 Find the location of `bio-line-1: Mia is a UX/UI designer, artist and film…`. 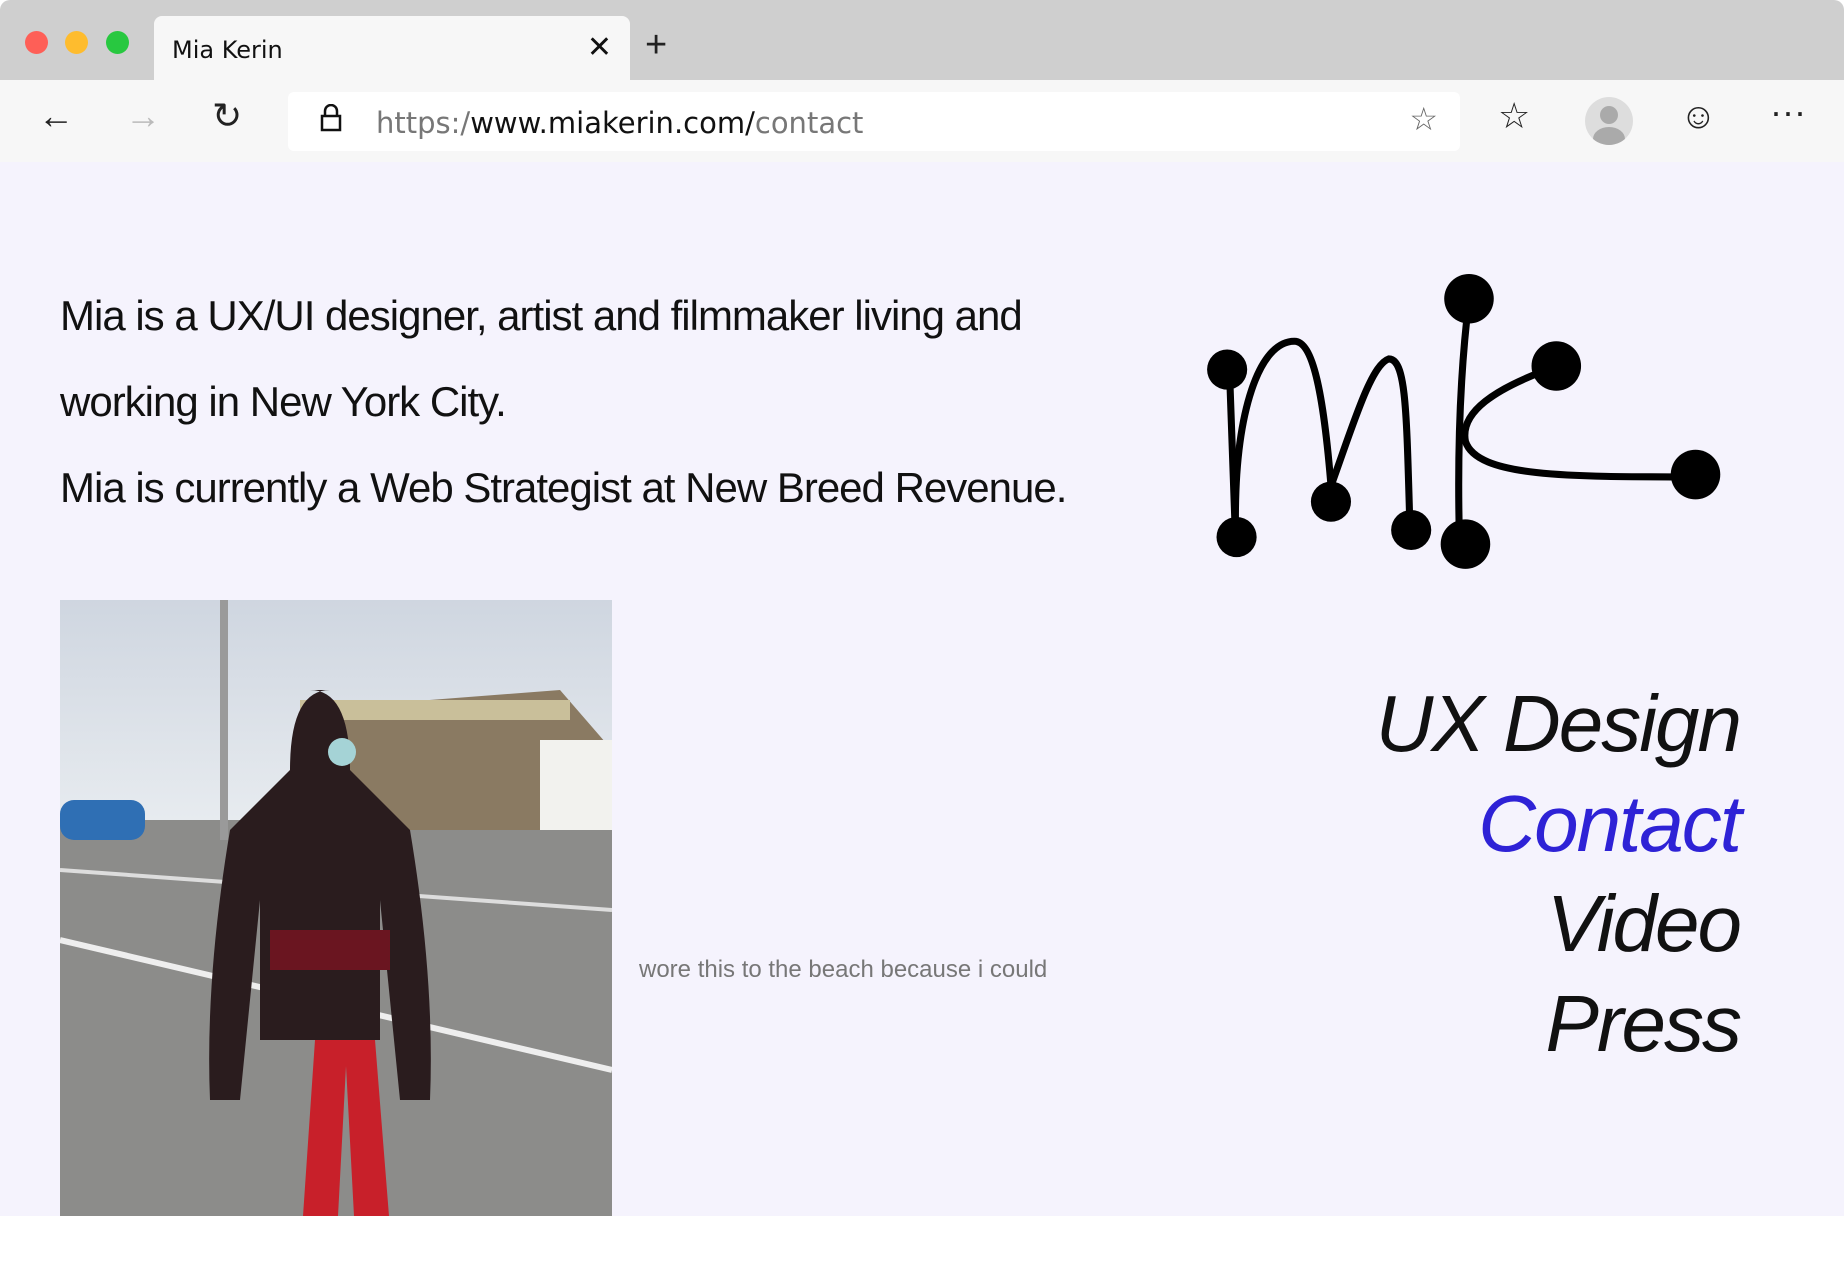

bio-line-1: Mia is a UX/UI designer, artist and film… is located at coordinates (541, 315).